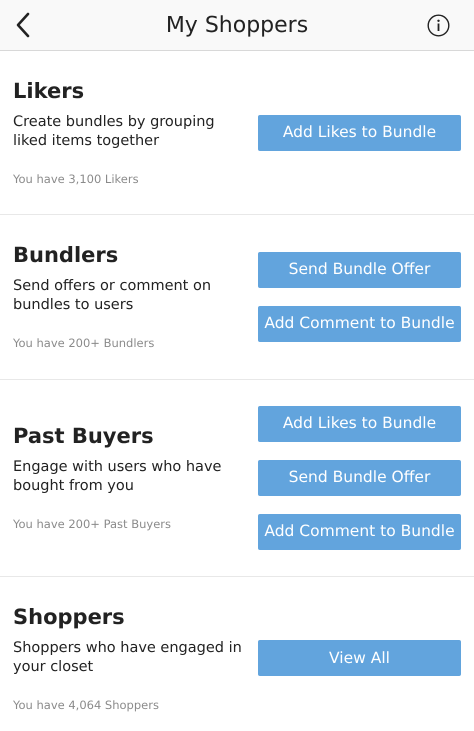 The height and width of the screenshot is (731, 474). What do you see at coordinates (114, 132) in the screenshot?
I see `section-description: Create bundles by grouping liked items together` at bounding box center [114, 132].